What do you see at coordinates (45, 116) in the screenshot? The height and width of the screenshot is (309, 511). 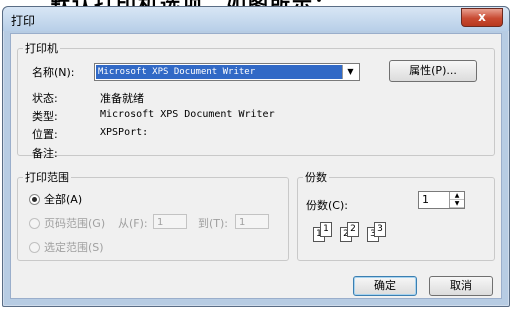 I see `type-label: 类型:` at bounding box center [45, 116].